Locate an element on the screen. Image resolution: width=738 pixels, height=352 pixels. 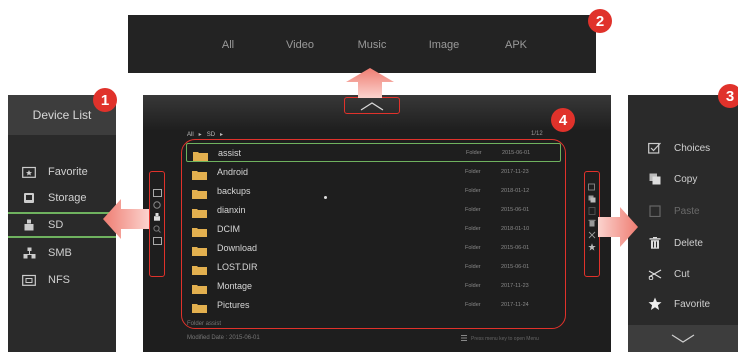
file-row: Android Folder 2017-11-23 is located at coordinates (373, 171).